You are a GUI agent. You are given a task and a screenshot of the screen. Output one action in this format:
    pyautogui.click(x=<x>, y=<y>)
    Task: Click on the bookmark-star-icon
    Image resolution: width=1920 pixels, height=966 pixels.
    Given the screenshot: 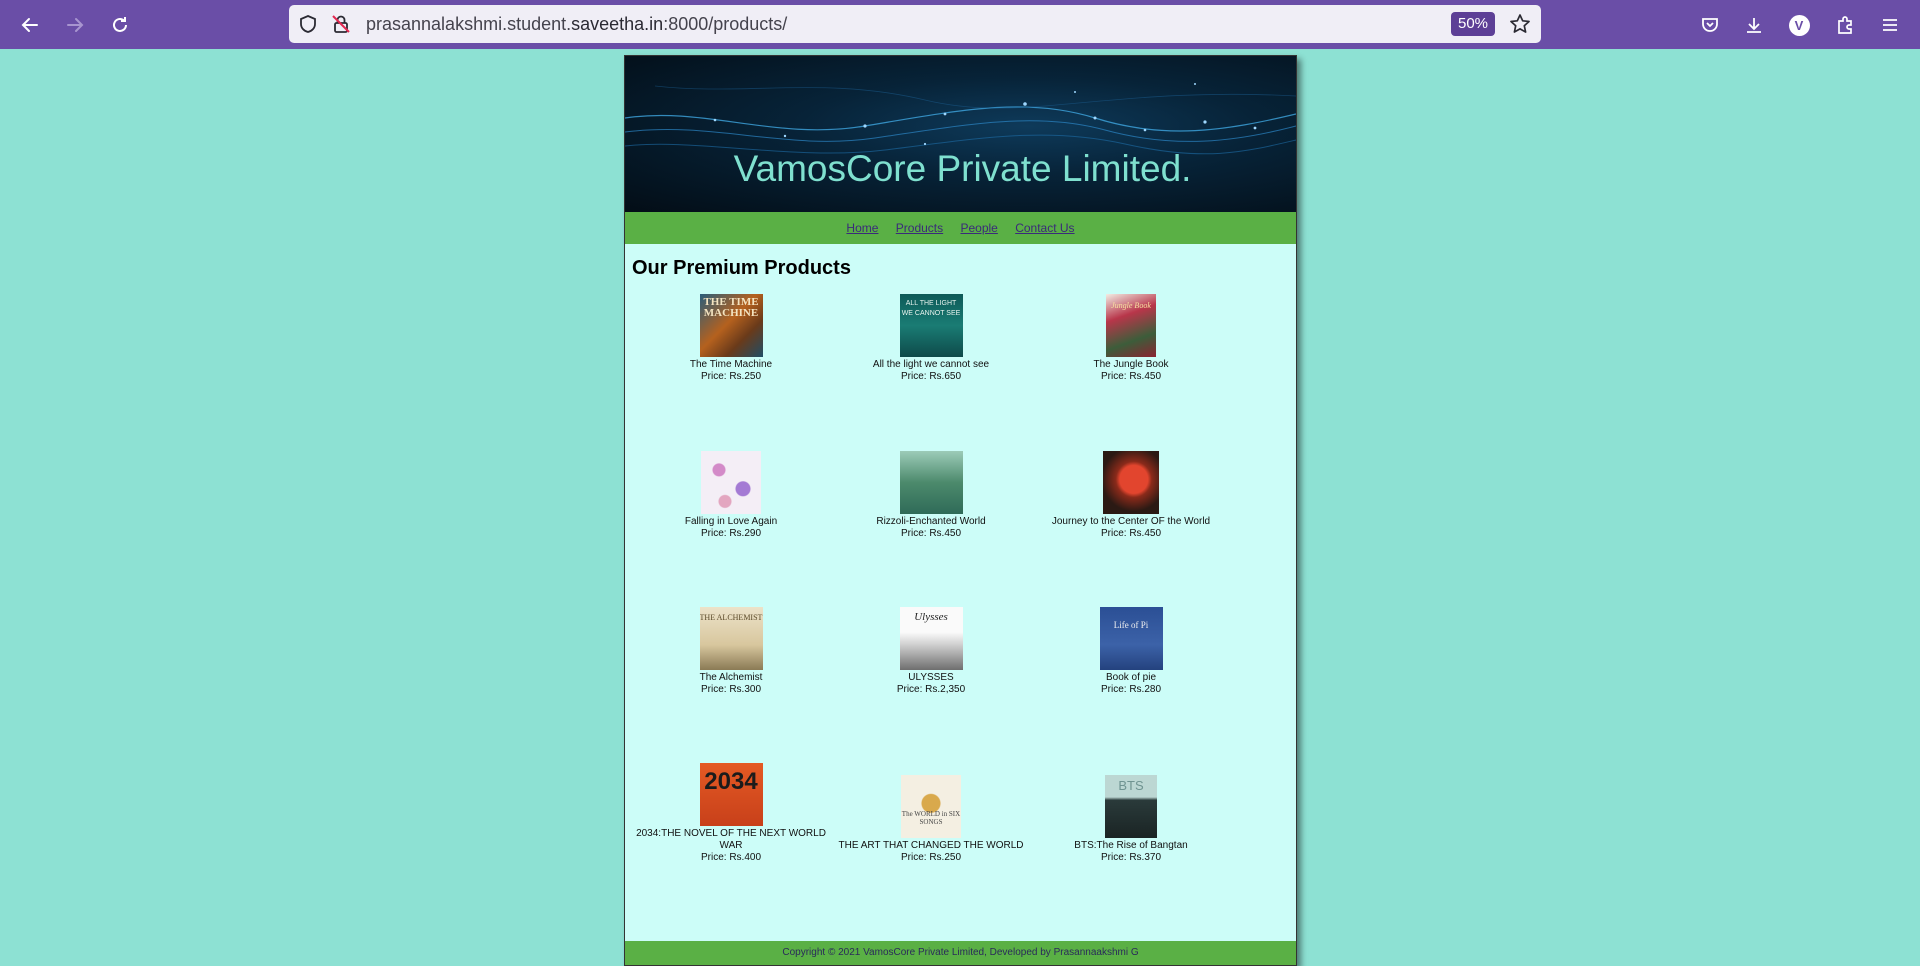 What is the action you would take?
    pyautogui.click(x=1520, y=24)
    